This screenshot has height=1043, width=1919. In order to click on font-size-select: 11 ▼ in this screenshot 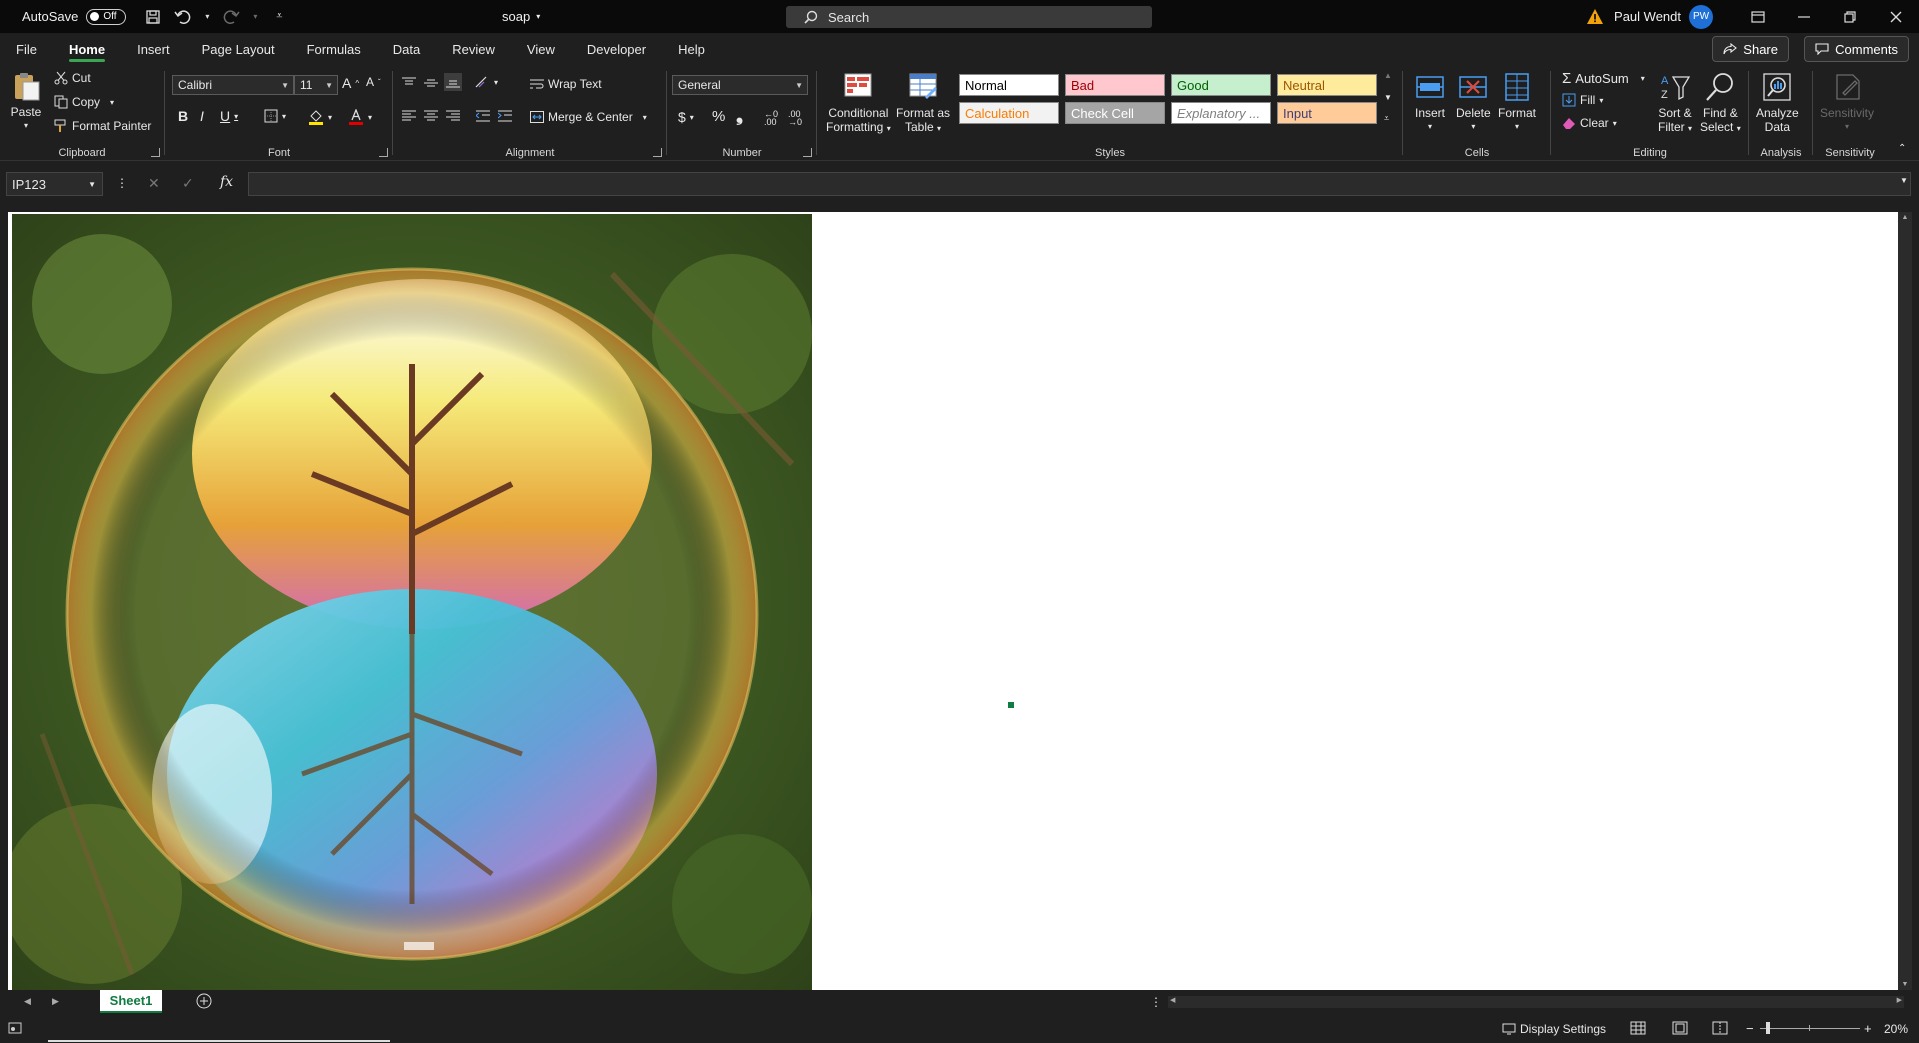, I will do `click(316, 85)`.